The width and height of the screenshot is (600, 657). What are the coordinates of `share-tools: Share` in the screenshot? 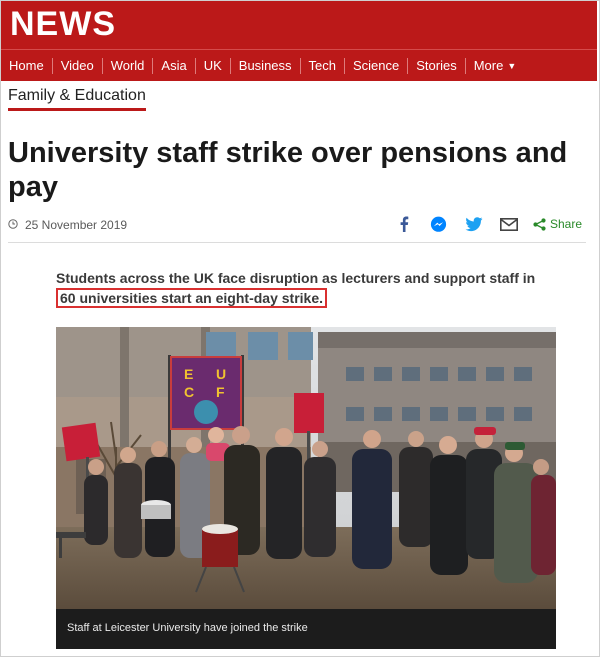 It's located at (481, 224).